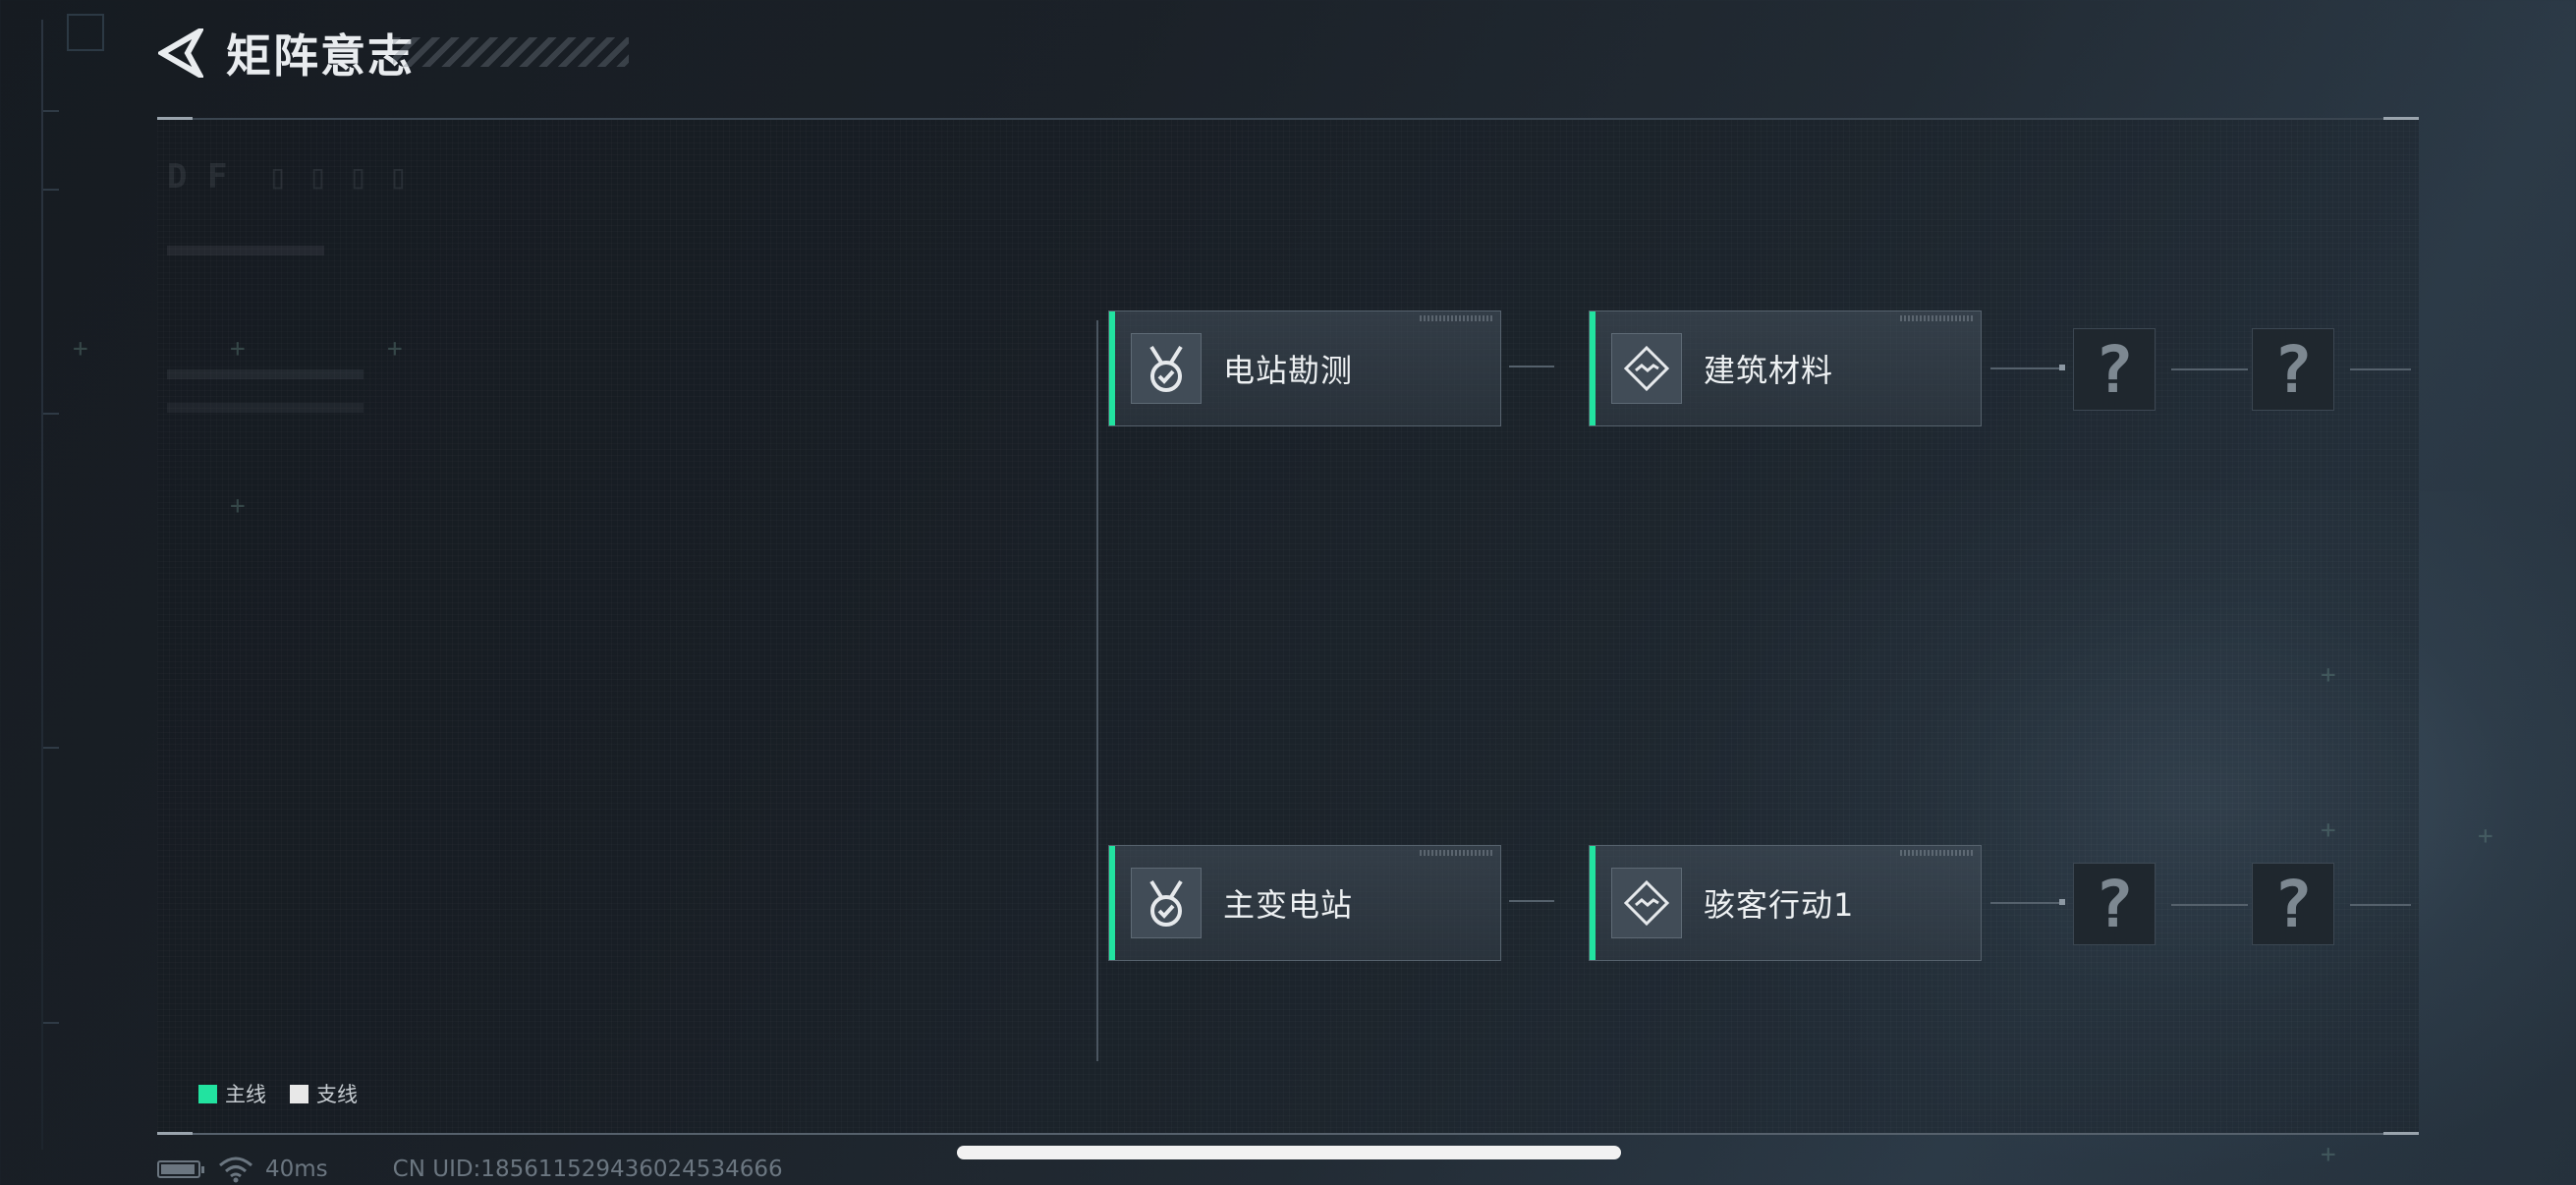  I want to click on page-title: 矩阵意志, so click(320, 56).